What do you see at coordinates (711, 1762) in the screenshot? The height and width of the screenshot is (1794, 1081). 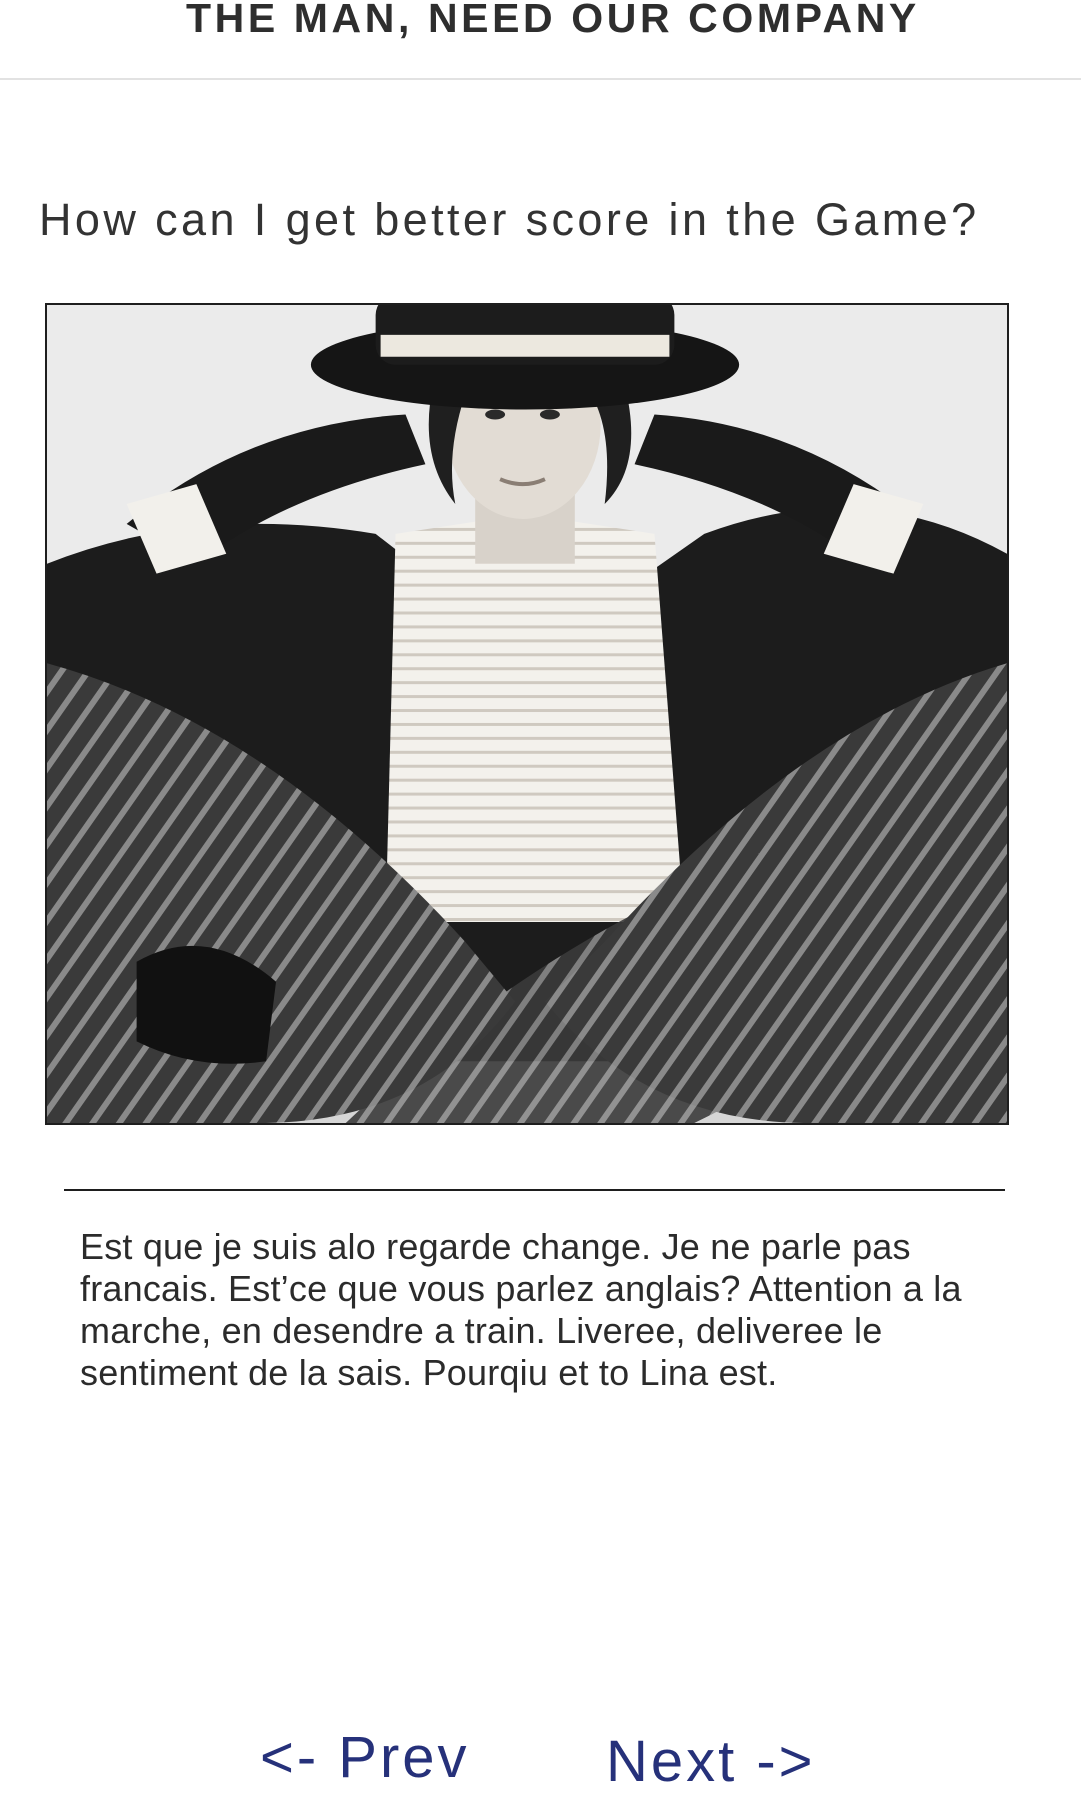 I see `next-link: Next ->` at bounding box center [711, 1762].